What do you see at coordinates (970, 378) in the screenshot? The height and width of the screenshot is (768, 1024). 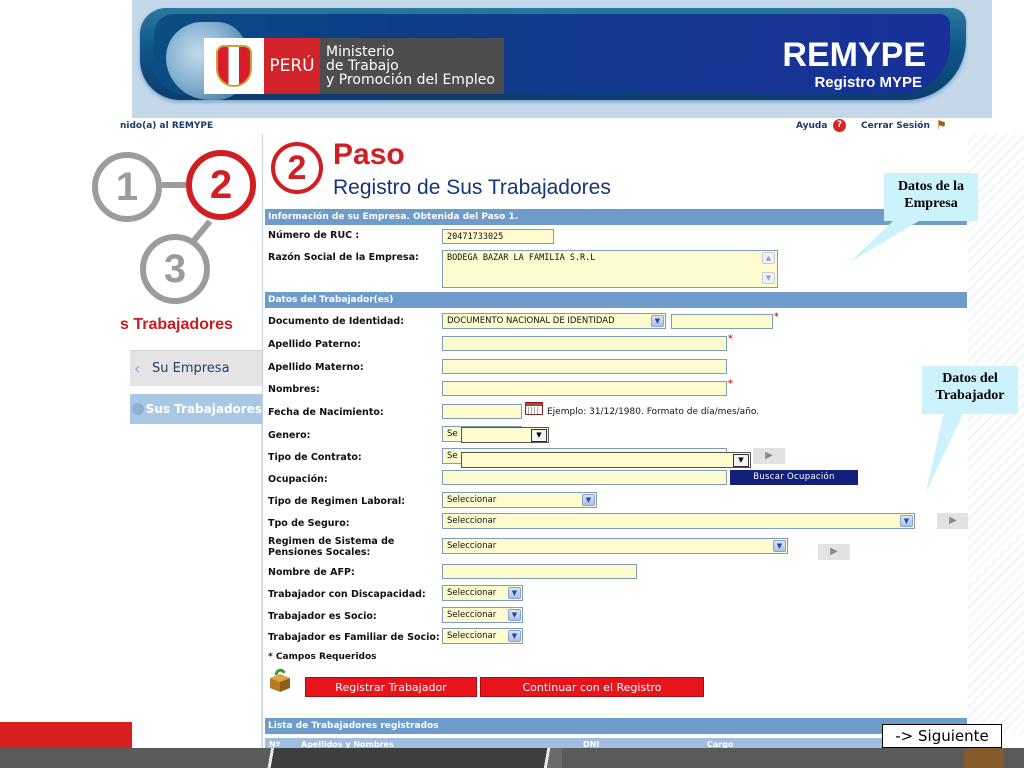 I see `callout-line: Datos del` at bounding box center [970, 378].